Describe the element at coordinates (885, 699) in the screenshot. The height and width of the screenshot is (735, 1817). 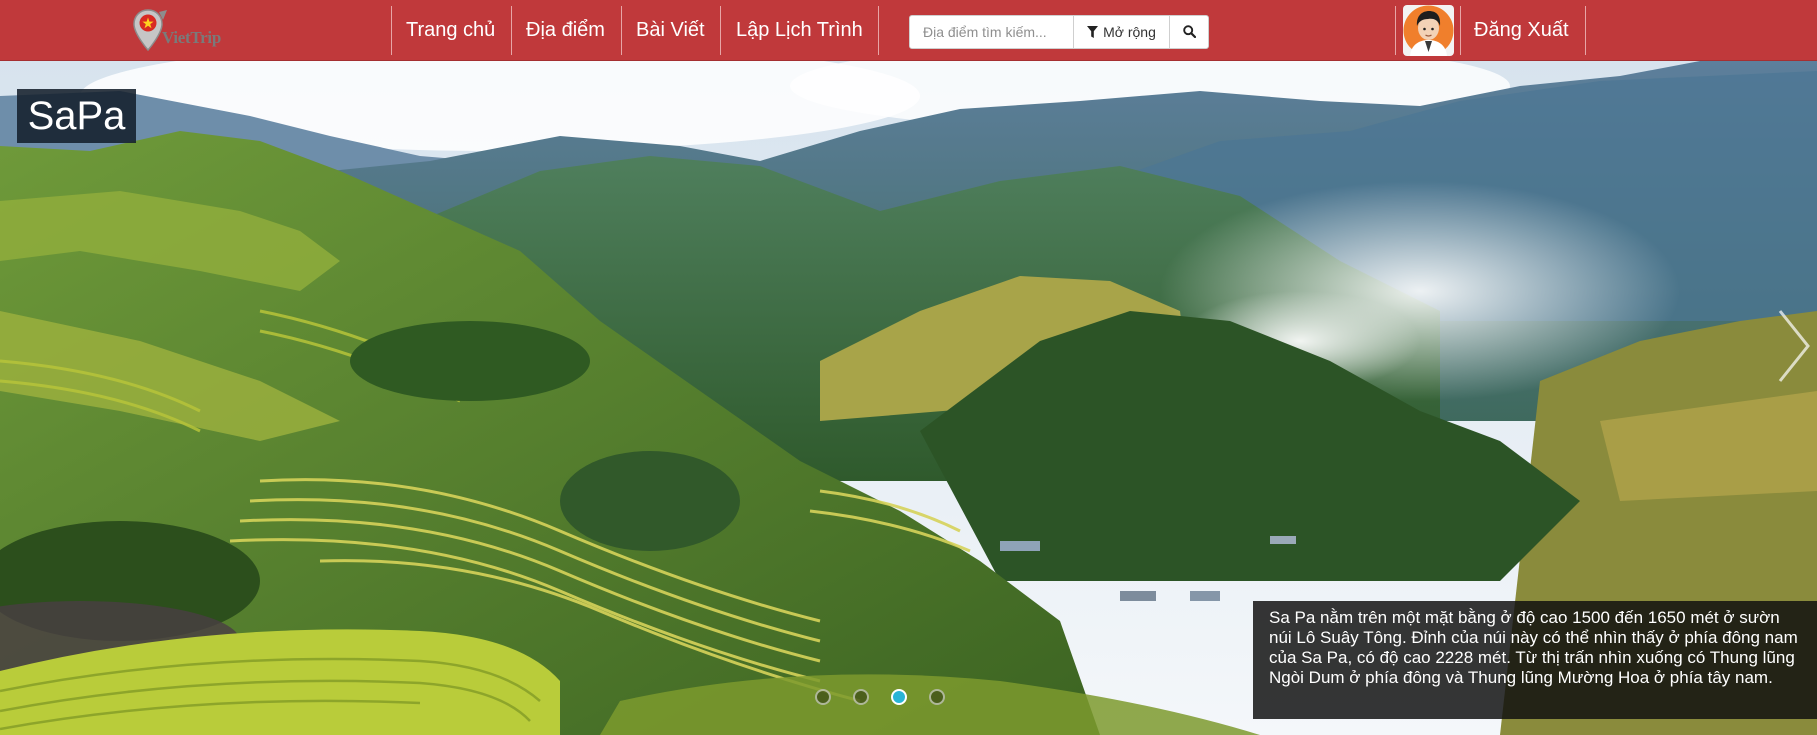
I see `carousel-indicators` at that location.